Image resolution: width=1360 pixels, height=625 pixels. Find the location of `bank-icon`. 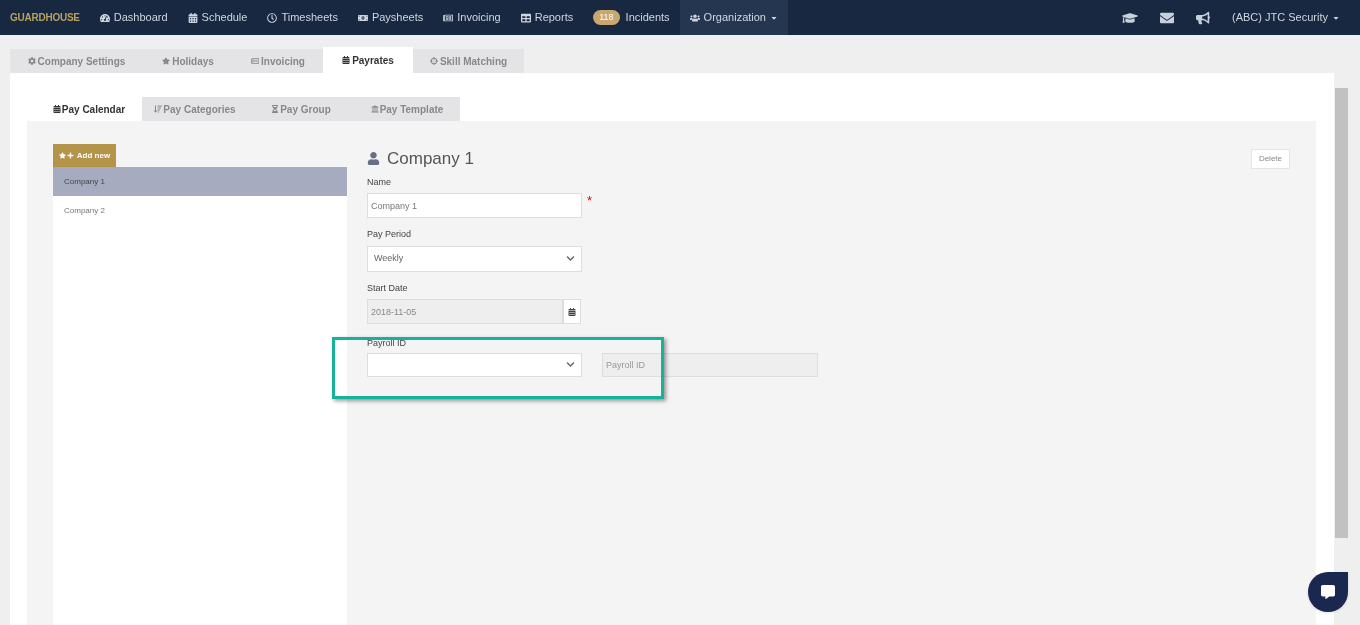

bank-icon is located at coordinates (374, 109).